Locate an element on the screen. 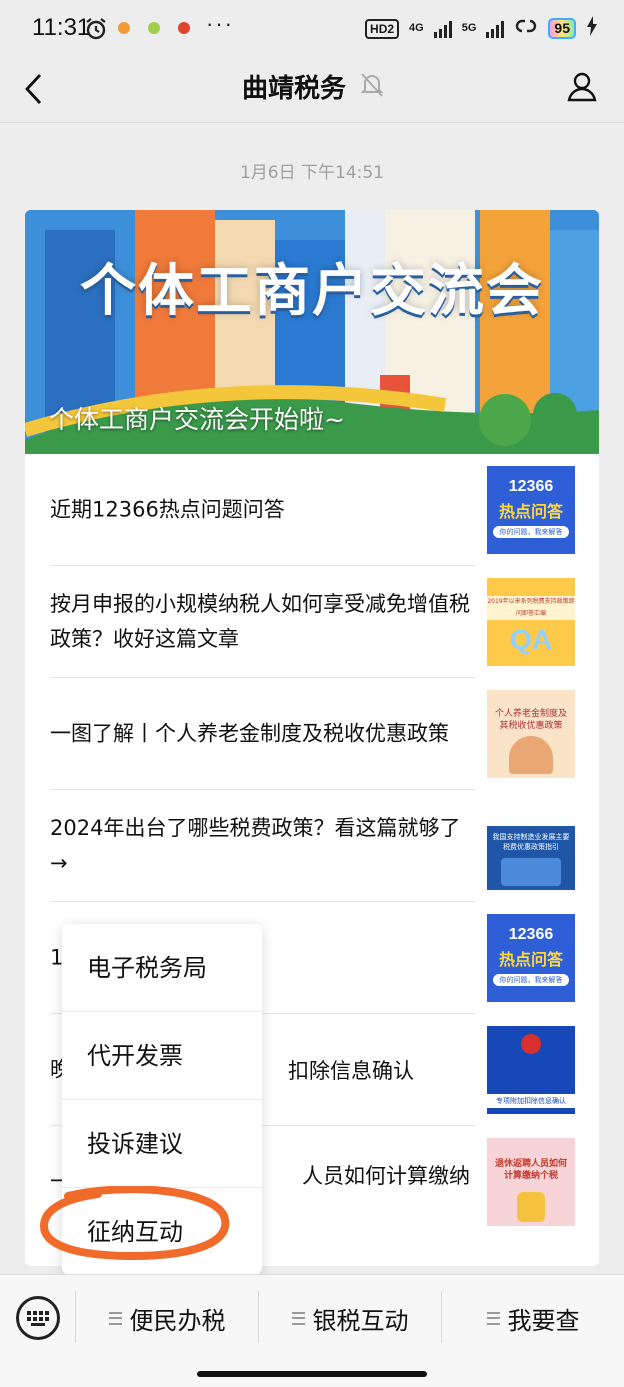 This screenshot has height=1387, width=624. account-title: 曲靖税务 is located at coordinates (294, 89).